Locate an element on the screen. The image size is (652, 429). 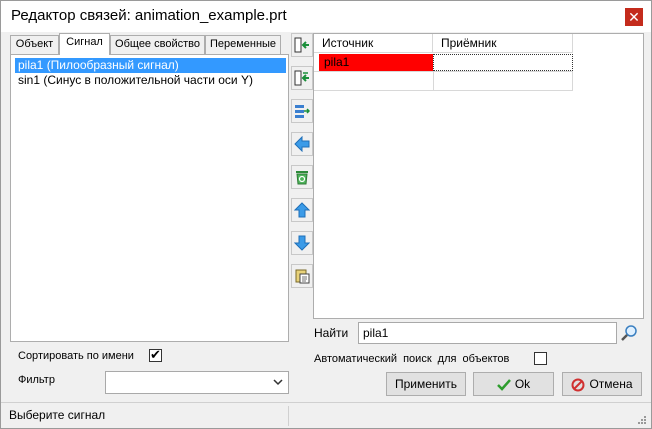
close-button: ✕ is located at coordinates (634, 17).